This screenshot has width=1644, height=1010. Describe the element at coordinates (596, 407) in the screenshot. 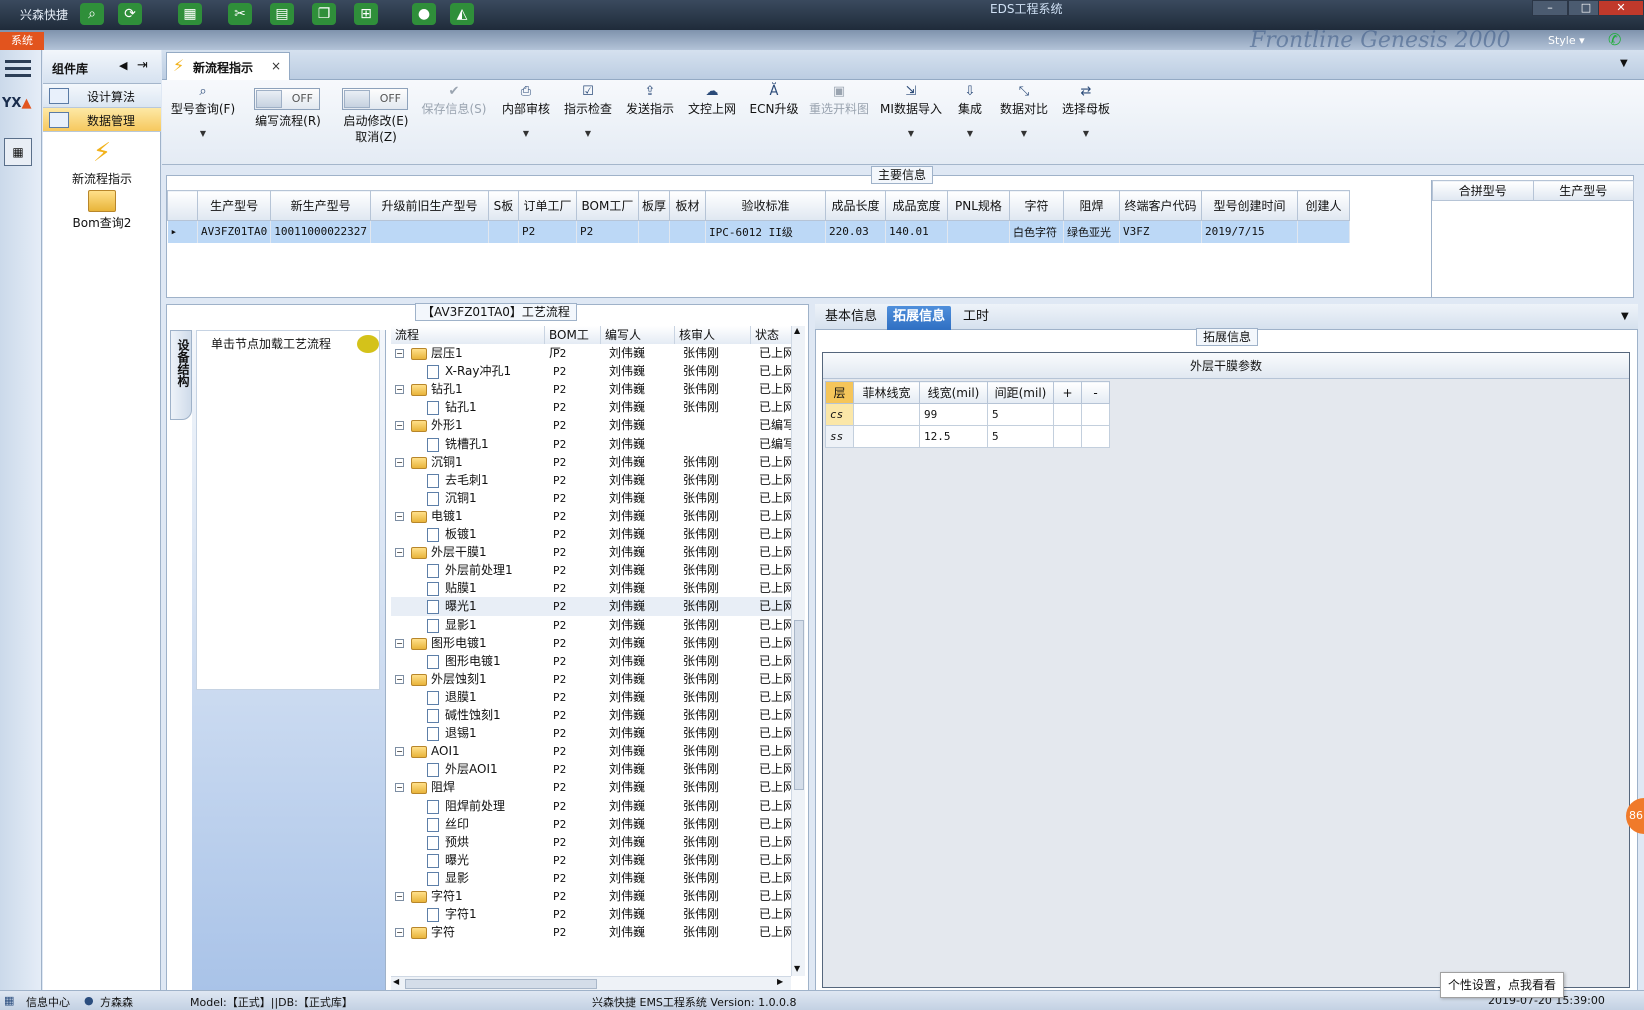

I see `tree-row: 钻孔1 P2 刘伟巍 张伟刚 已上网` at that location.